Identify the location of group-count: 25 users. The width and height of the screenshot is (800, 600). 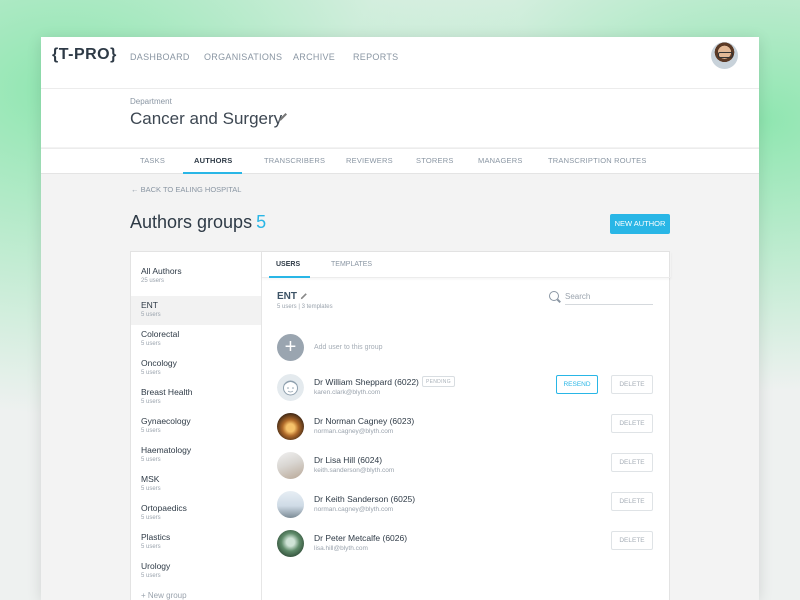
(153, 281).